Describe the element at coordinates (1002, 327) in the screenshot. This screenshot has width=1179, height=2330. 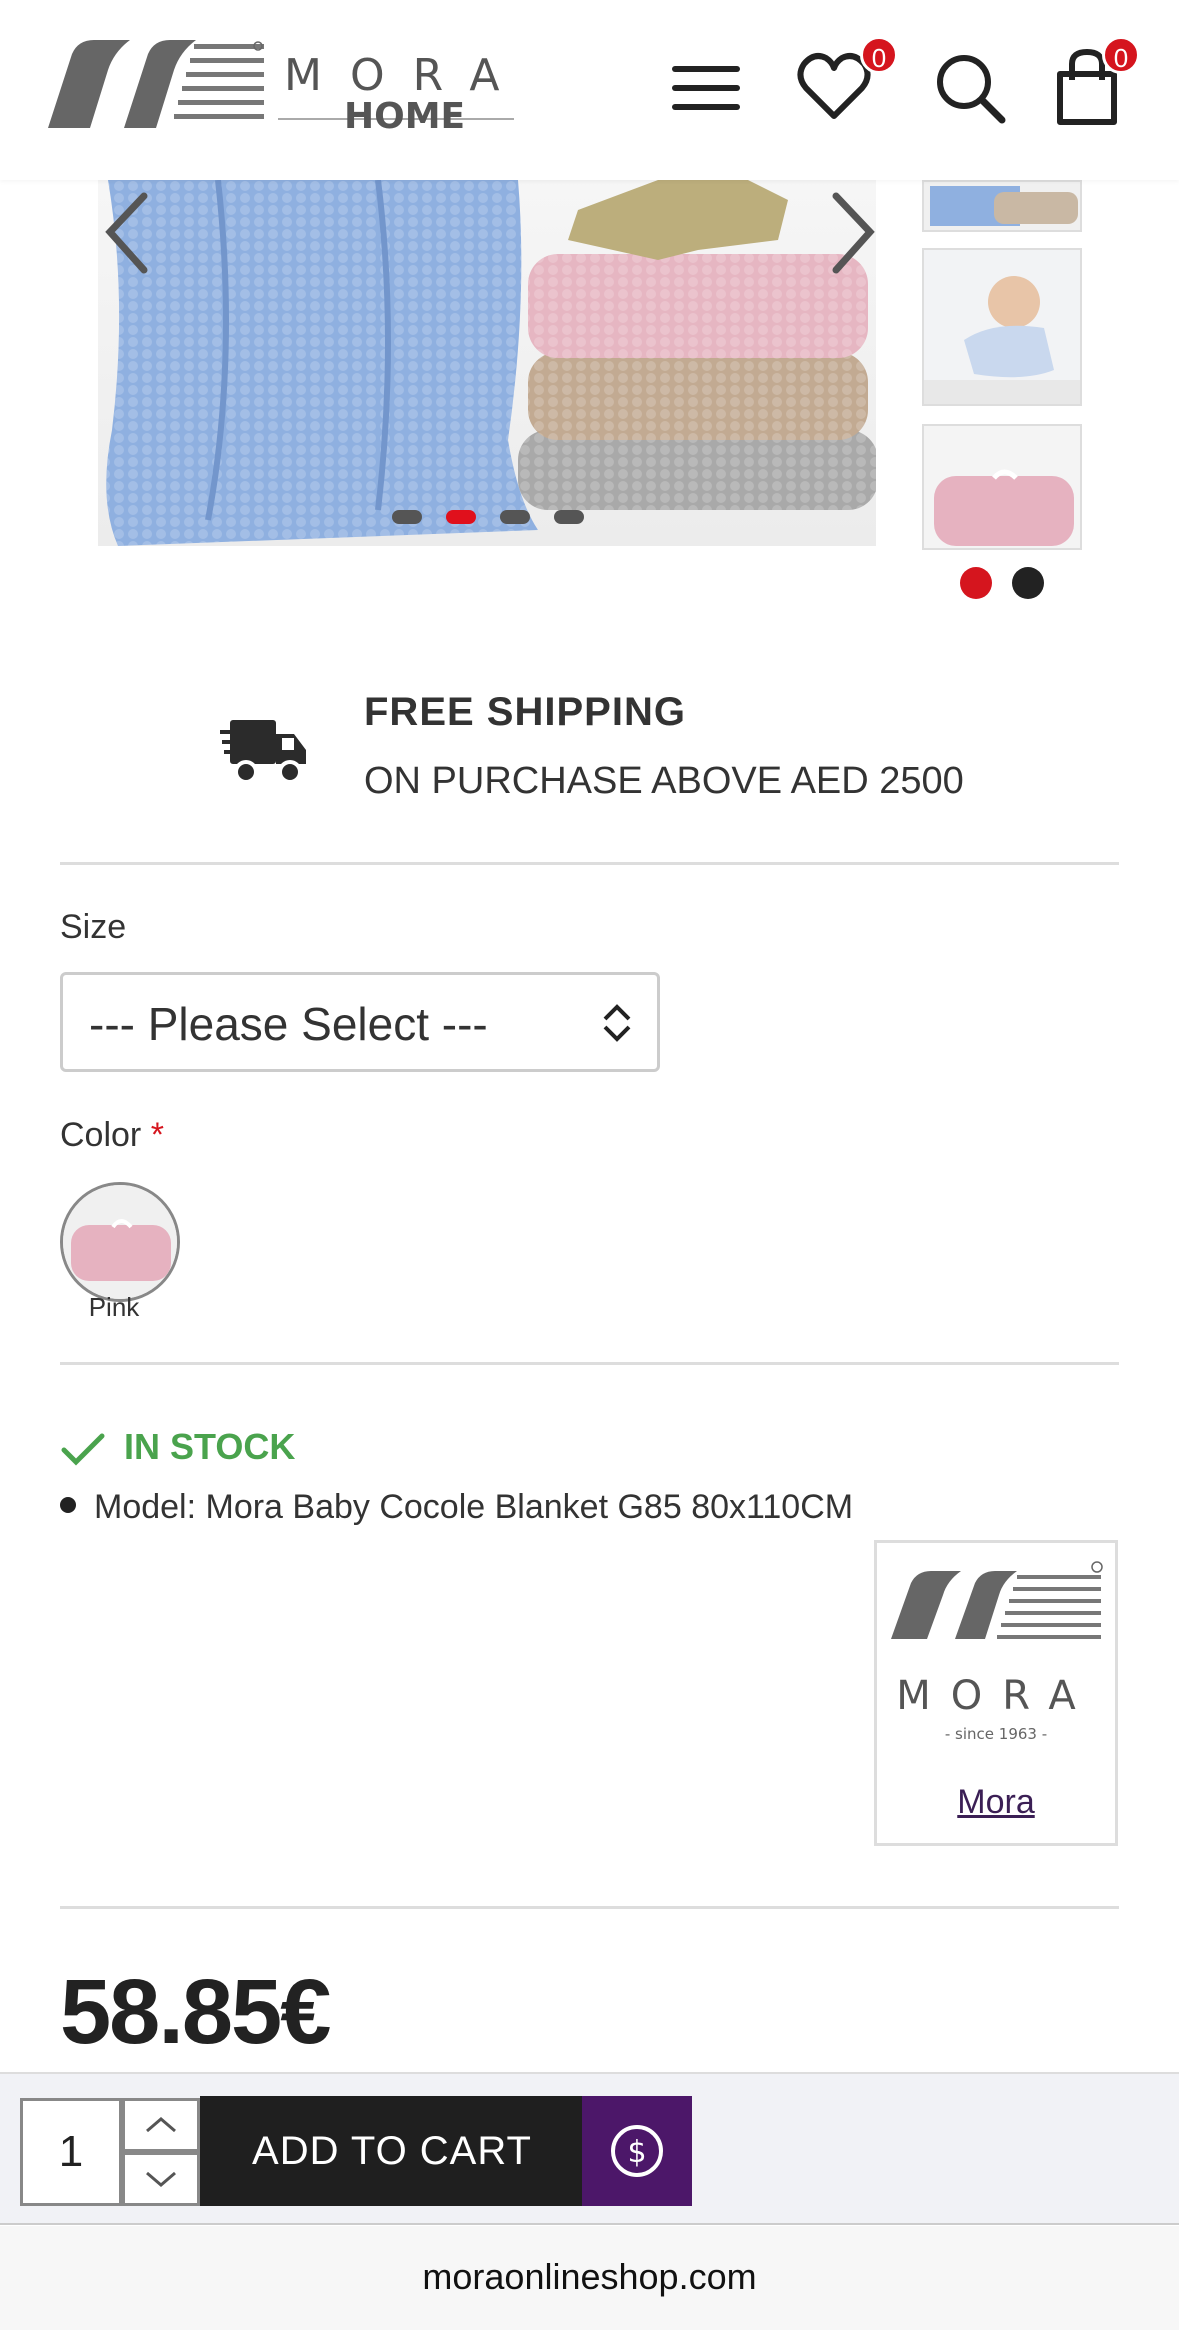
I see `thumbnail-baby` at that location.